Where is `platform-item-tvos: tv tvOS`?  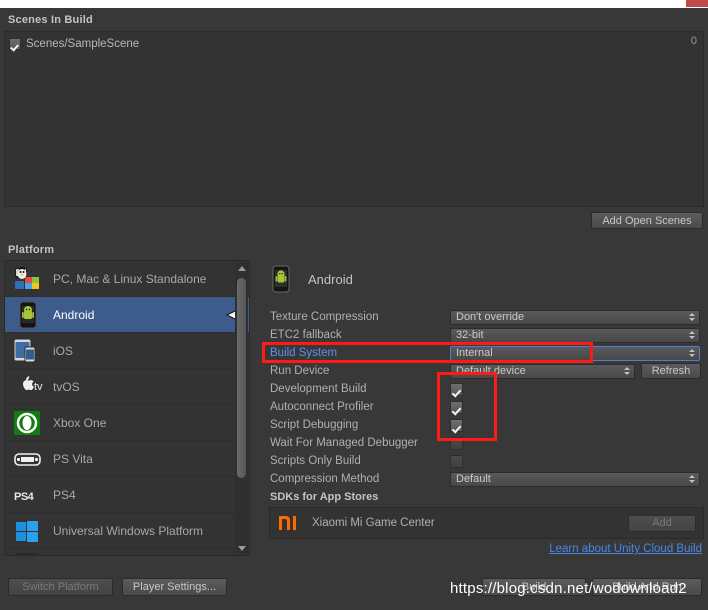 platform-item-tvos: tv tvOS is located at coordinates (127, 387).